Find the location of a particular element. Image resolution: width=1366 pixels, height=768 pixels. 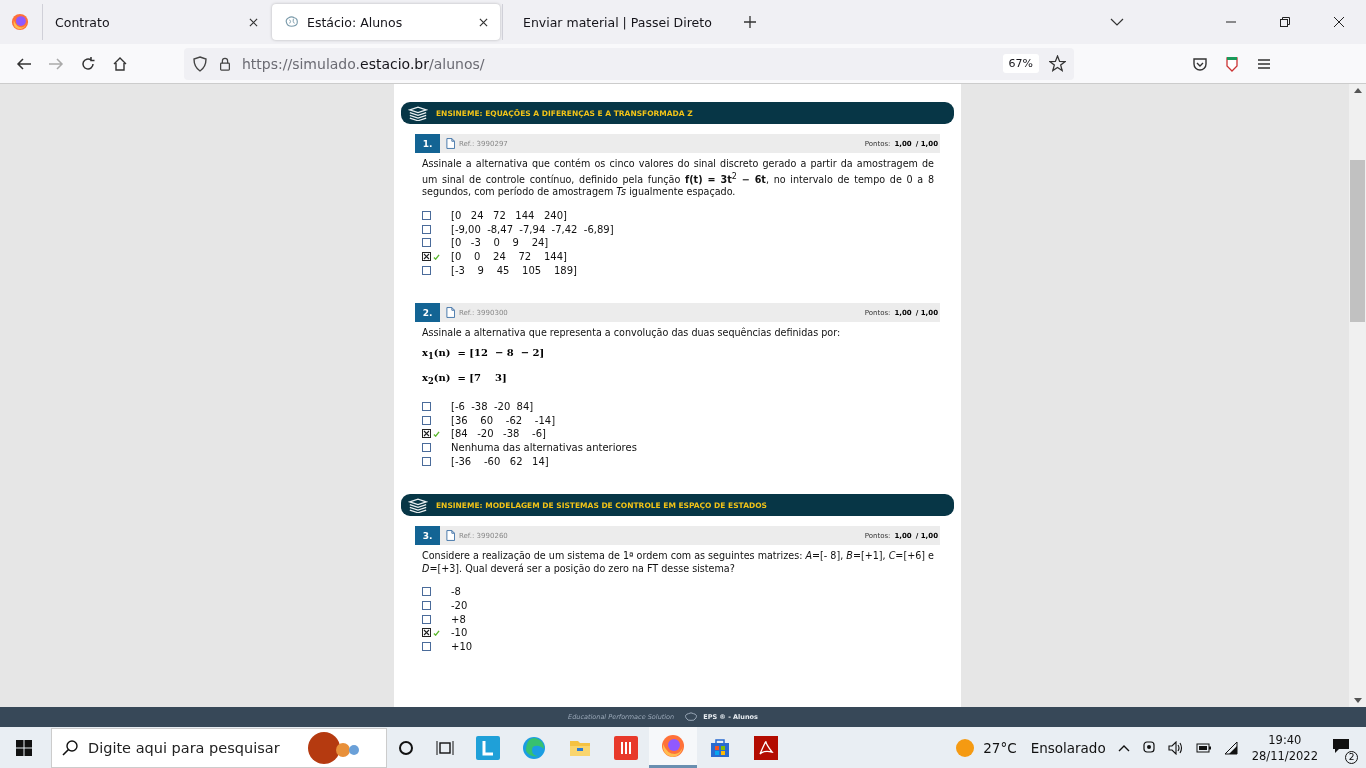

firefox-icon is located at coordinates (673, 746).